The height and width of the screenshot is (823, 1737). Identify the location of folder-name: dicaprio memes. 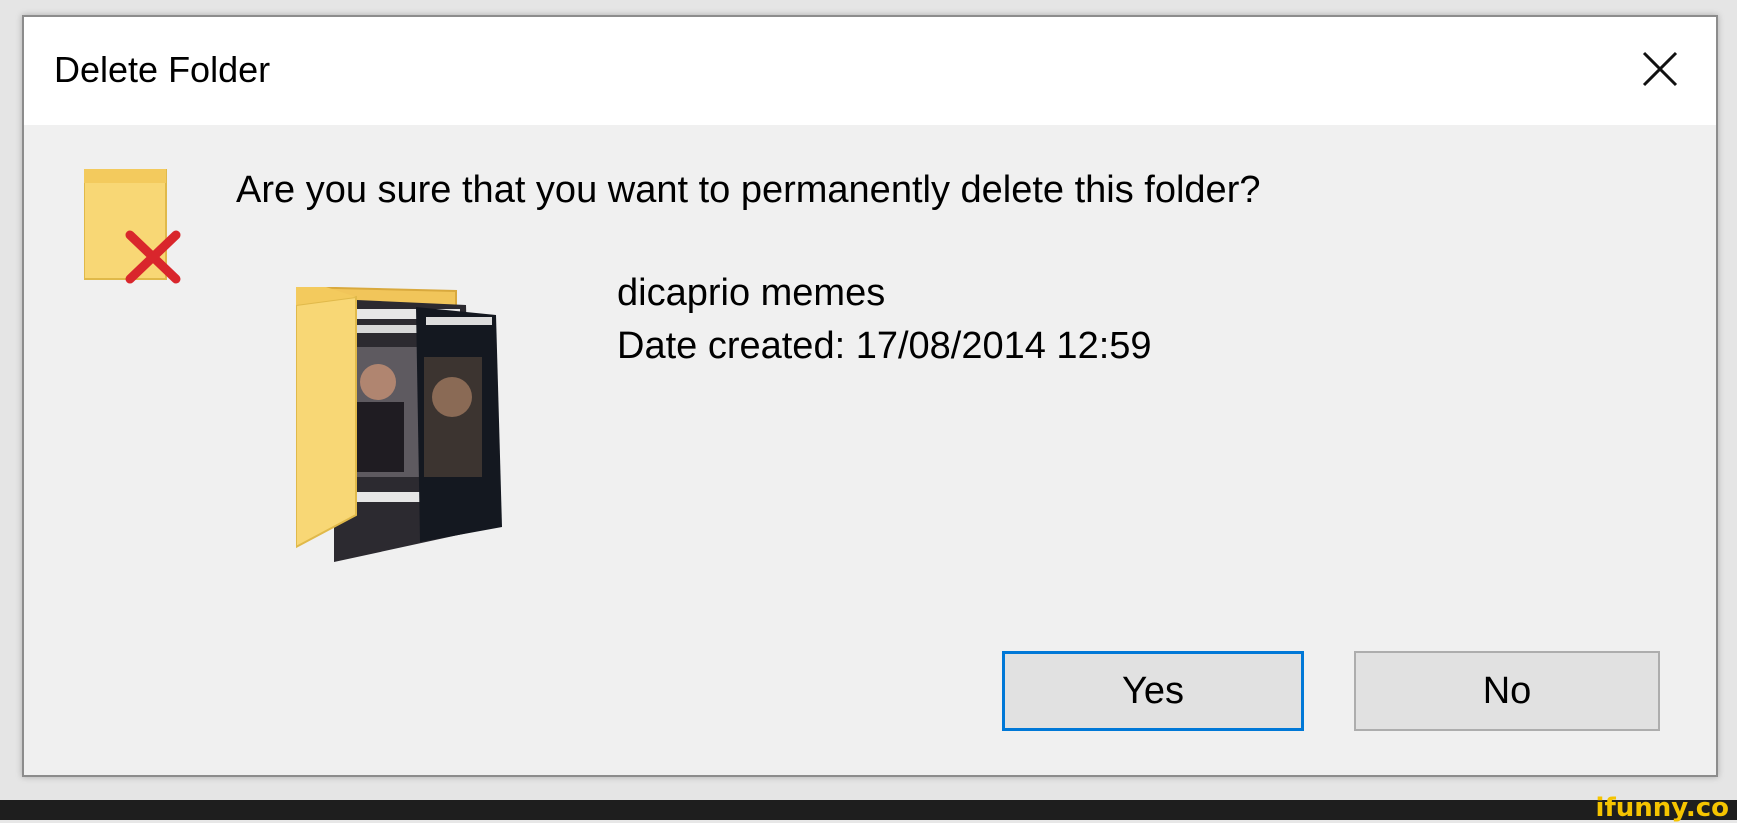
(751, 293).